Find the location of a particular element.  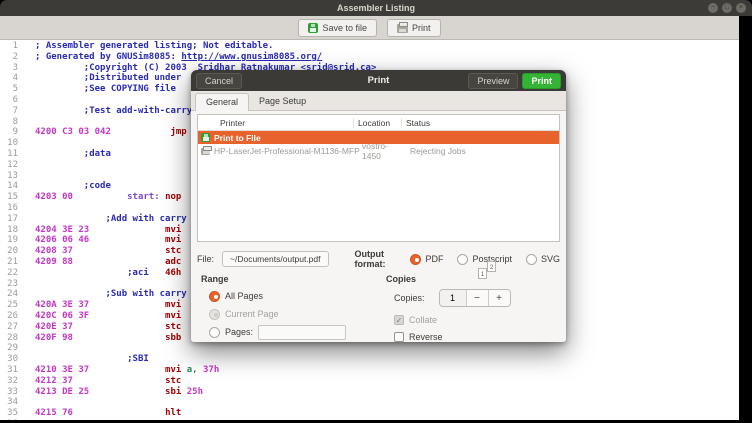

code-text: 4203 00 start: nop is located at coordinates (108, 197).